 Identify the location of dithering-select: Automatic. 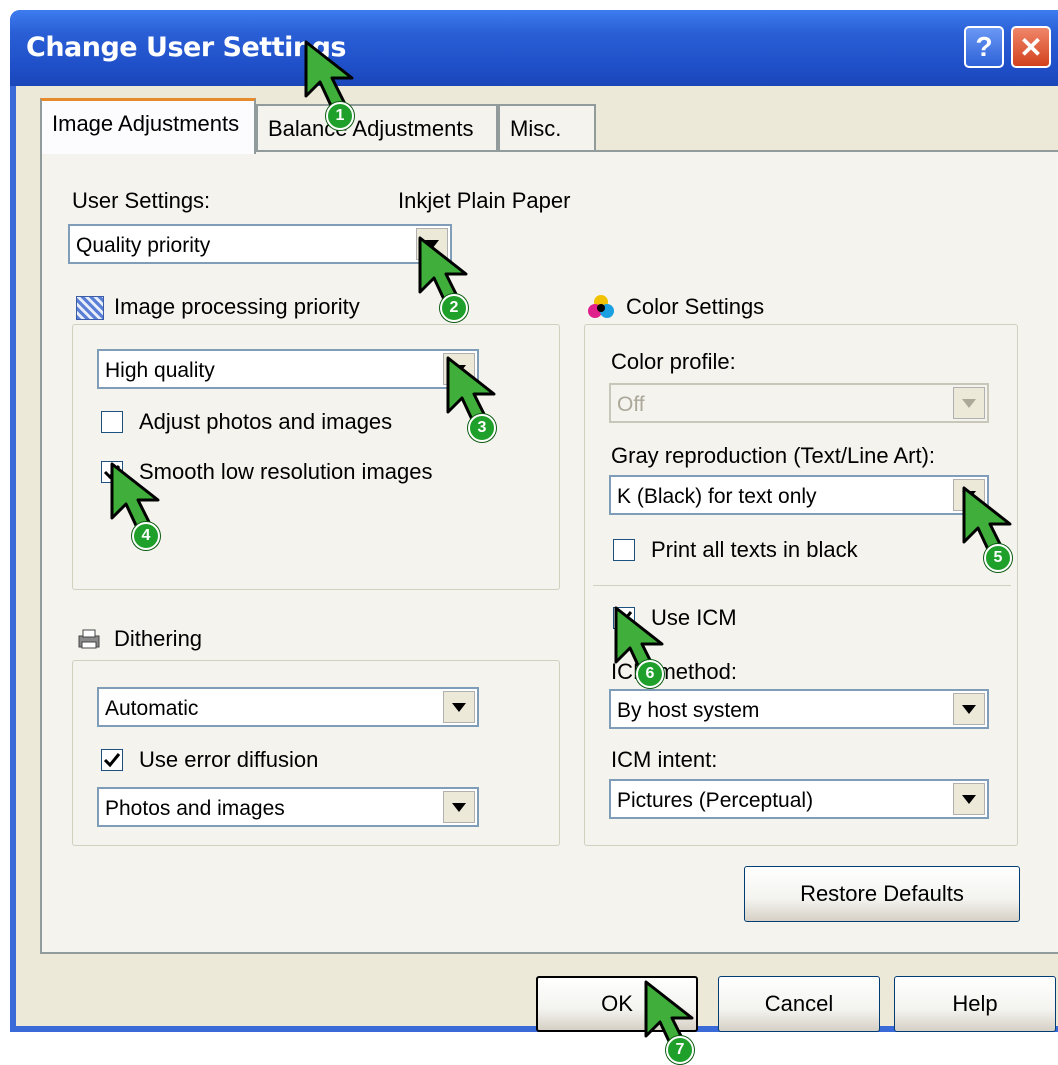
(288, 707).